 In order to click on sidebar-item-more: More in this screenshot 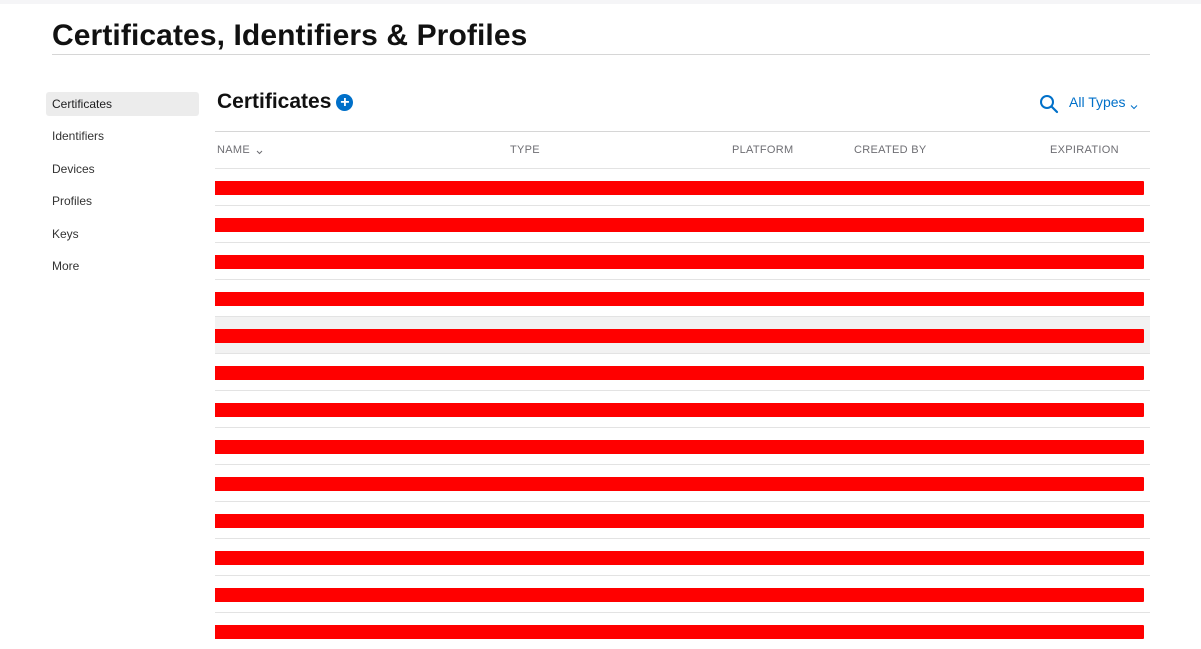, I will do `click(122, 266)`.